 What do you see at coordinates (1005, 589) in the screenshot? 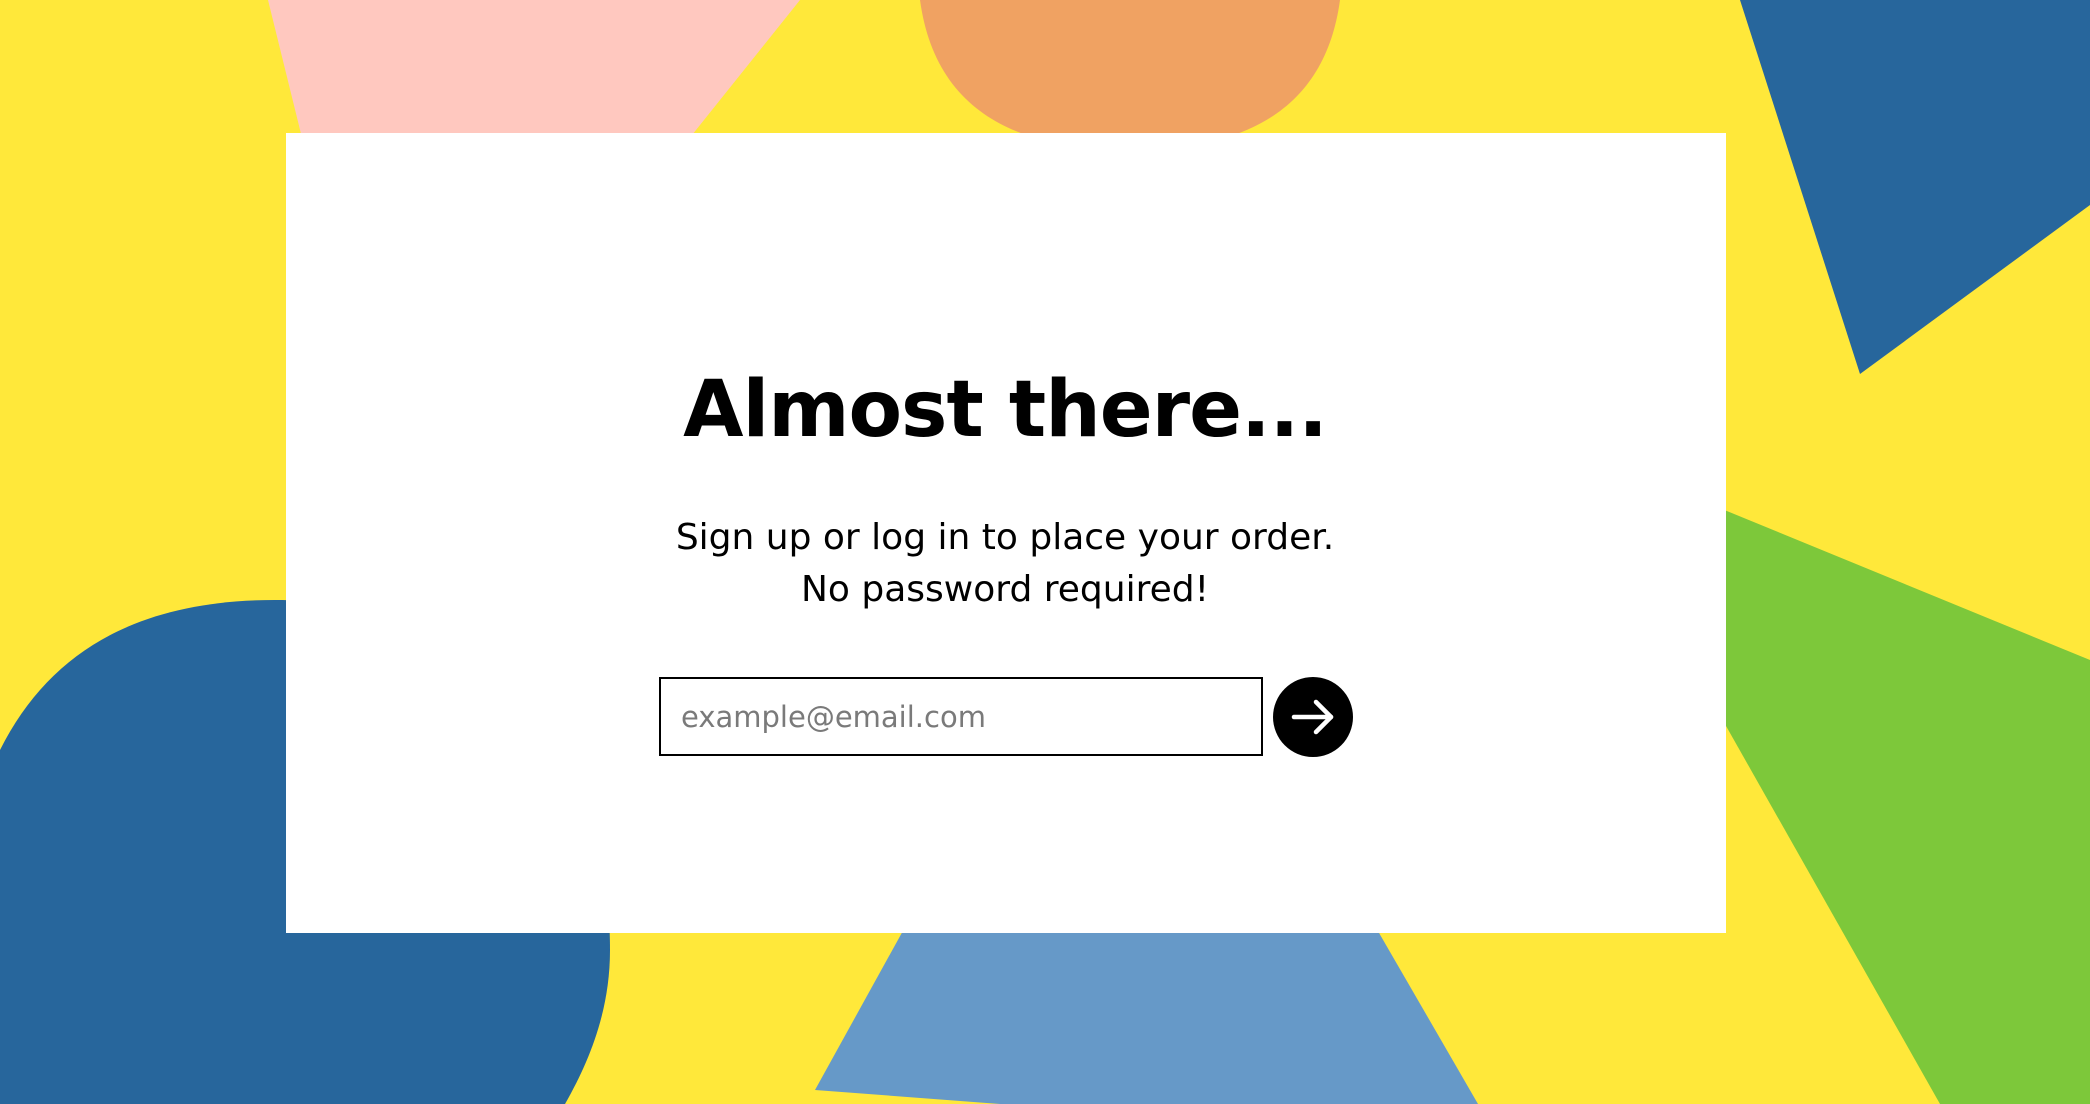
I see `no-password-note: No password required!` at bounding box center [1005, 589].